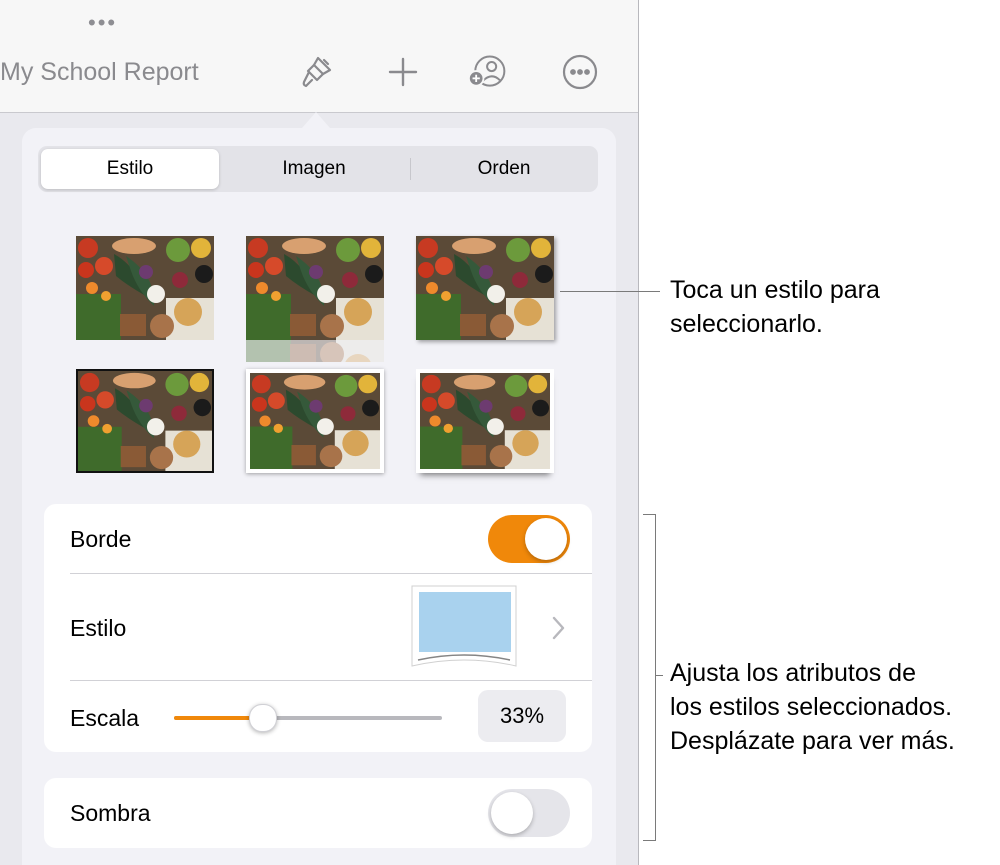 This screenshot has width=1000, height=865. Describe the element at coordinates (610, 291) in the screenshot. I see `callout-line-styles` at that location.